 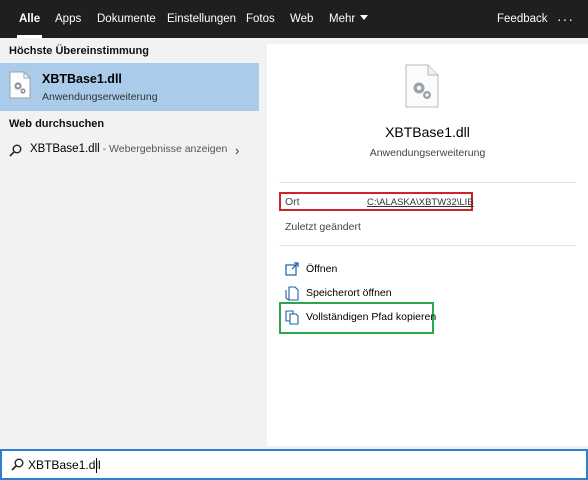 I want to click on best-match-type: Anwendungserweiterung, so click(x=100, y=97).